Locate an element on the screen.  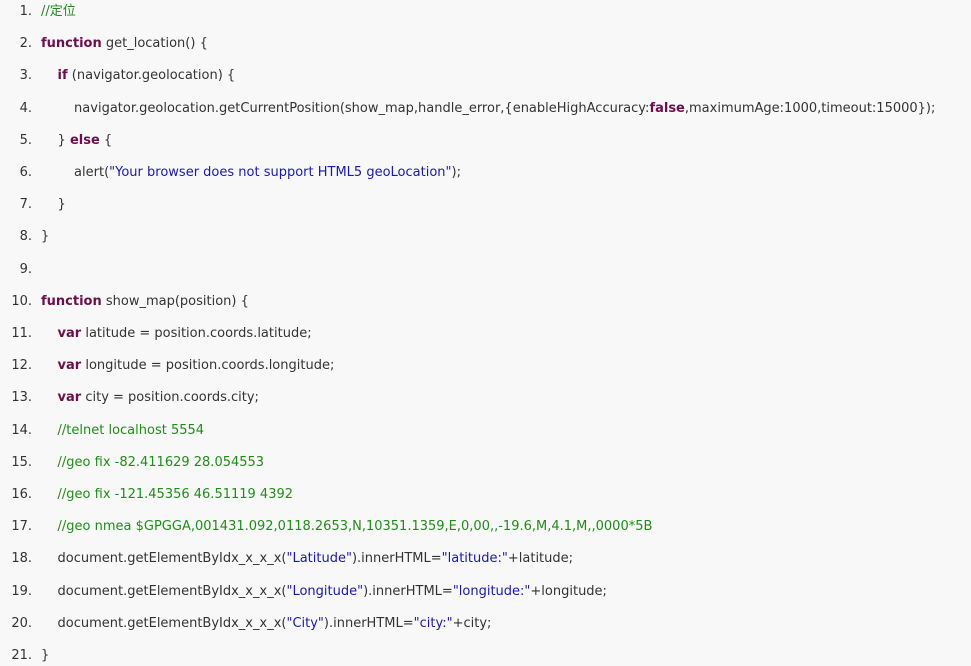
code-text: function get_location() { is located at coordinates (124, 44).